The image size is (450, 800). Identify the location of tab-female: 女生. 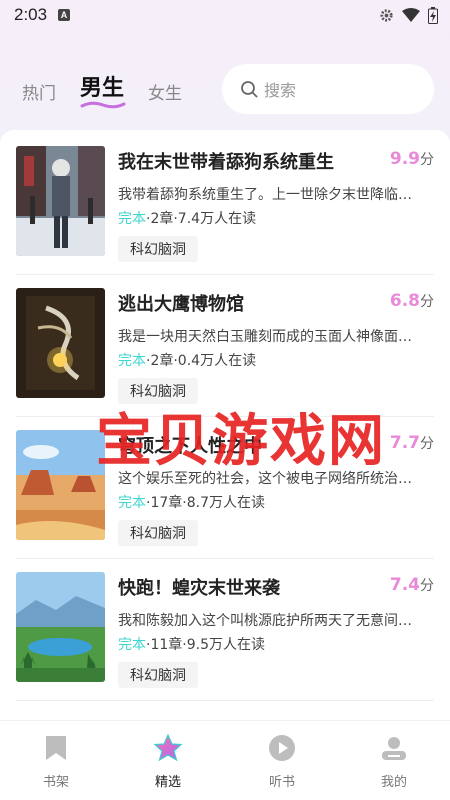
(165, 91).